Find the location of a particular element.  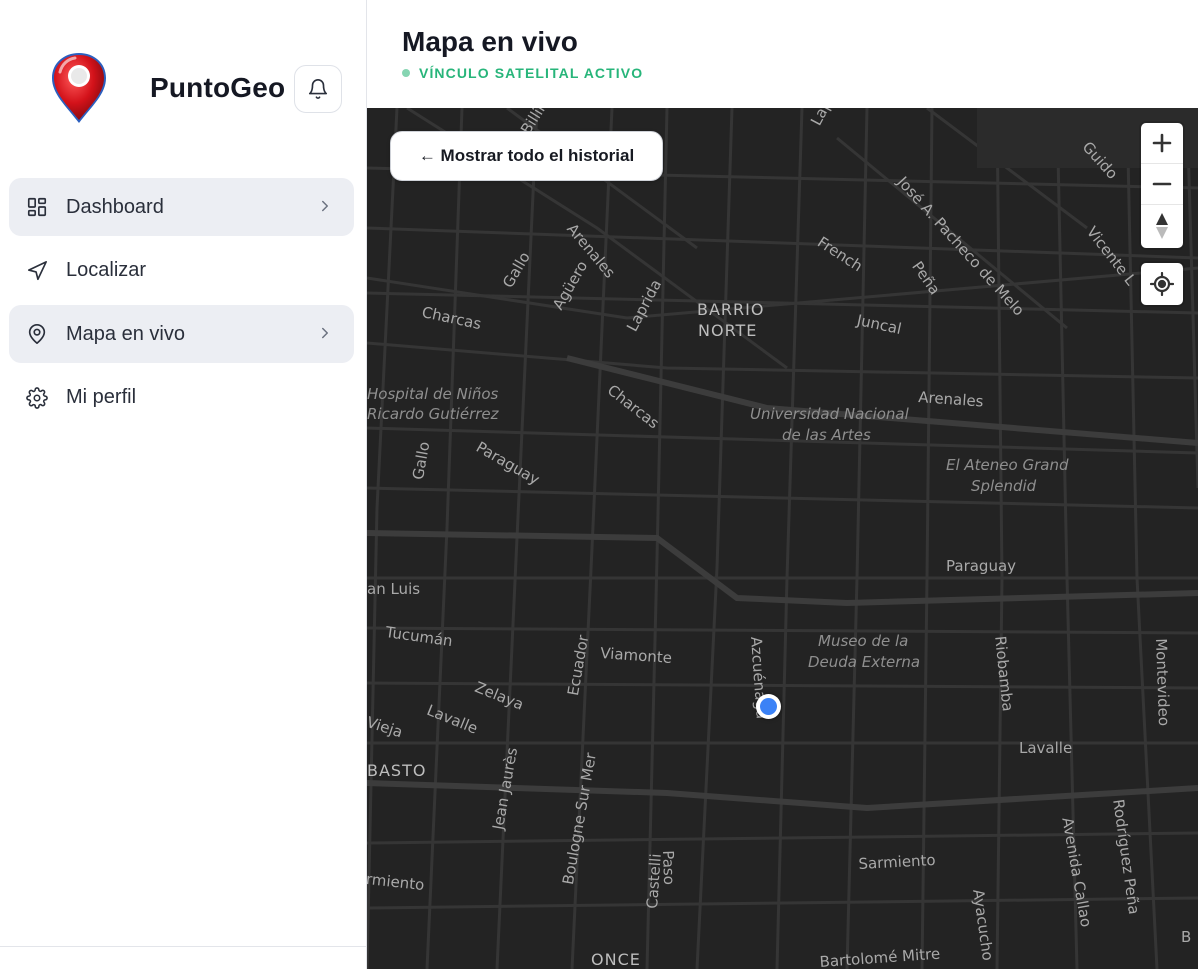

page-header: Mapa en vivo VÍNCULO SATELITAL ACTIVO is located at coordinates (783, 54).